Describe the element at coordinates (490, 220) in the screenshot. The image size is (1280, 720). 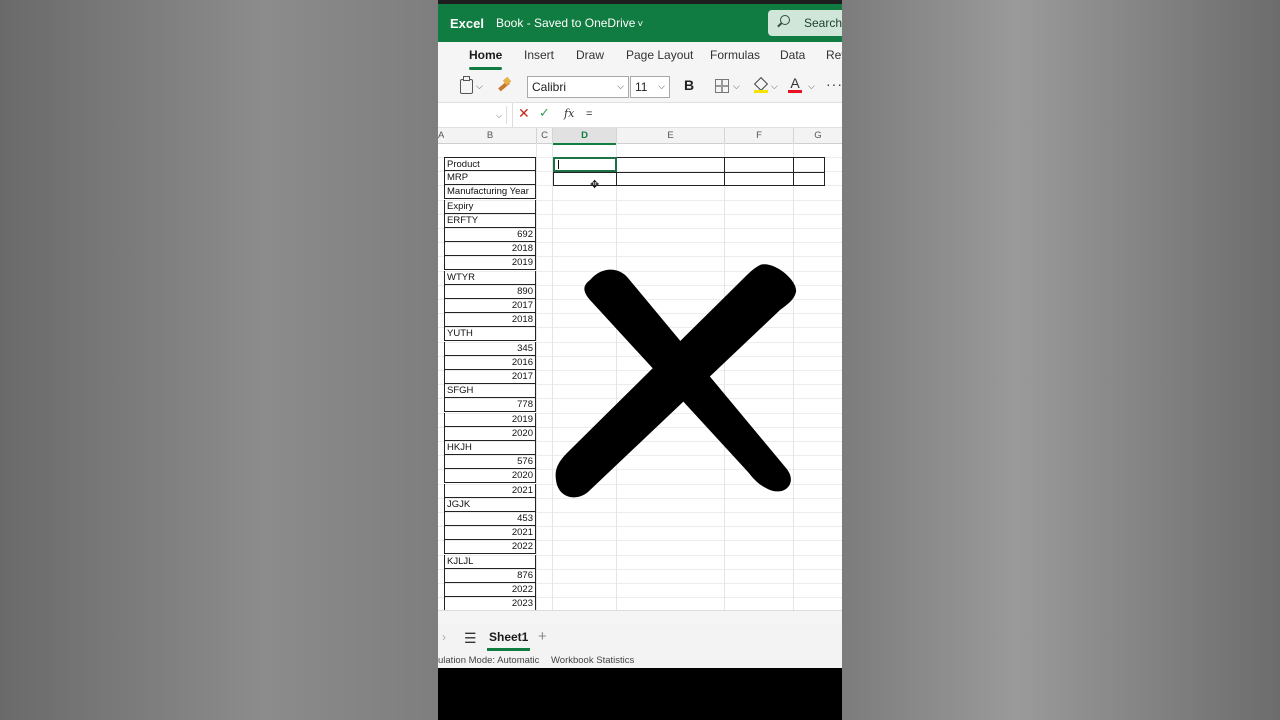
I see `cell-b-5: ERFTY` at that location.